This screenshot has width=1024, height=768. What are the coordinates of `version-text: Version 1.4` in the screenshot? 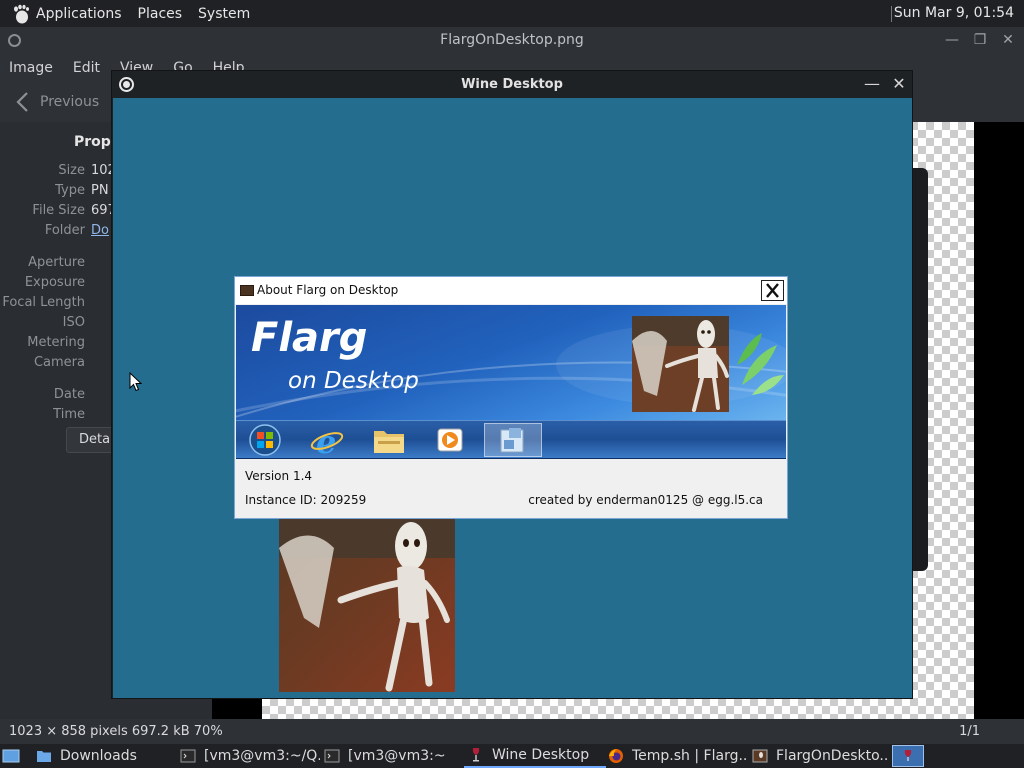 It's located at (279, 476).